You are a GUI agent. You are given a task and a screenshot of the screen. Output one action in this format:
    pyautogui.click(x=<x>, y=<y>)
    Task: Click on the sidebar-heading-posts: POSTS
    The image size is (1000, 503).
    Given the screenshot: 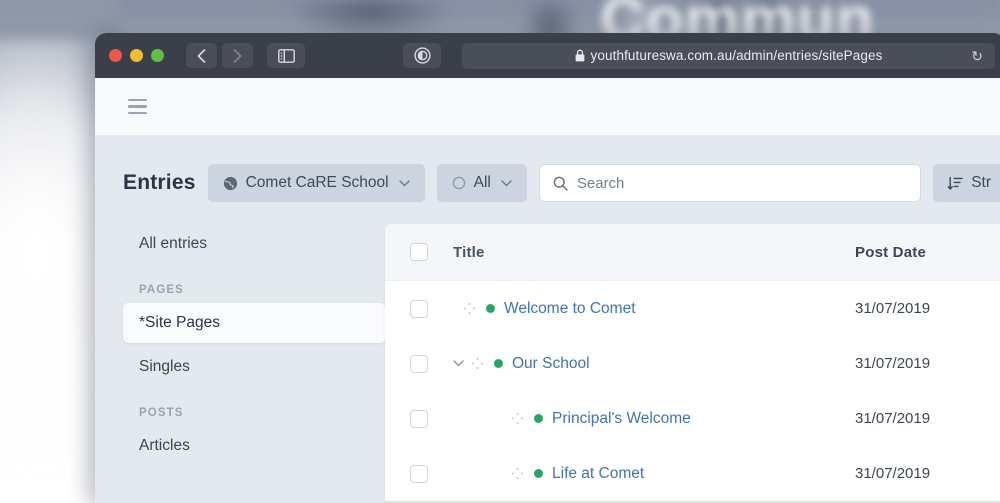 What is the action you would take?
    pyautogui.click(x=254, y=408)
    